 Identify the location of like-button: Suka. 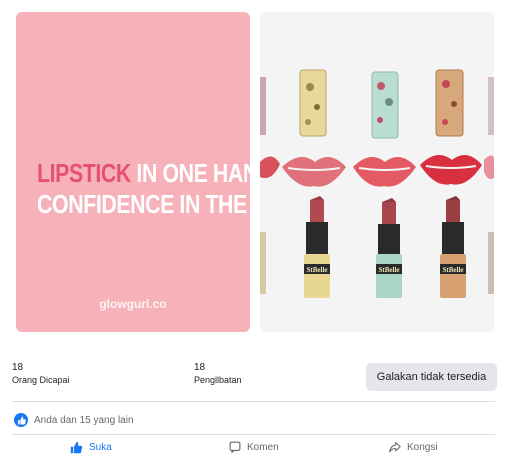
(91, 447).